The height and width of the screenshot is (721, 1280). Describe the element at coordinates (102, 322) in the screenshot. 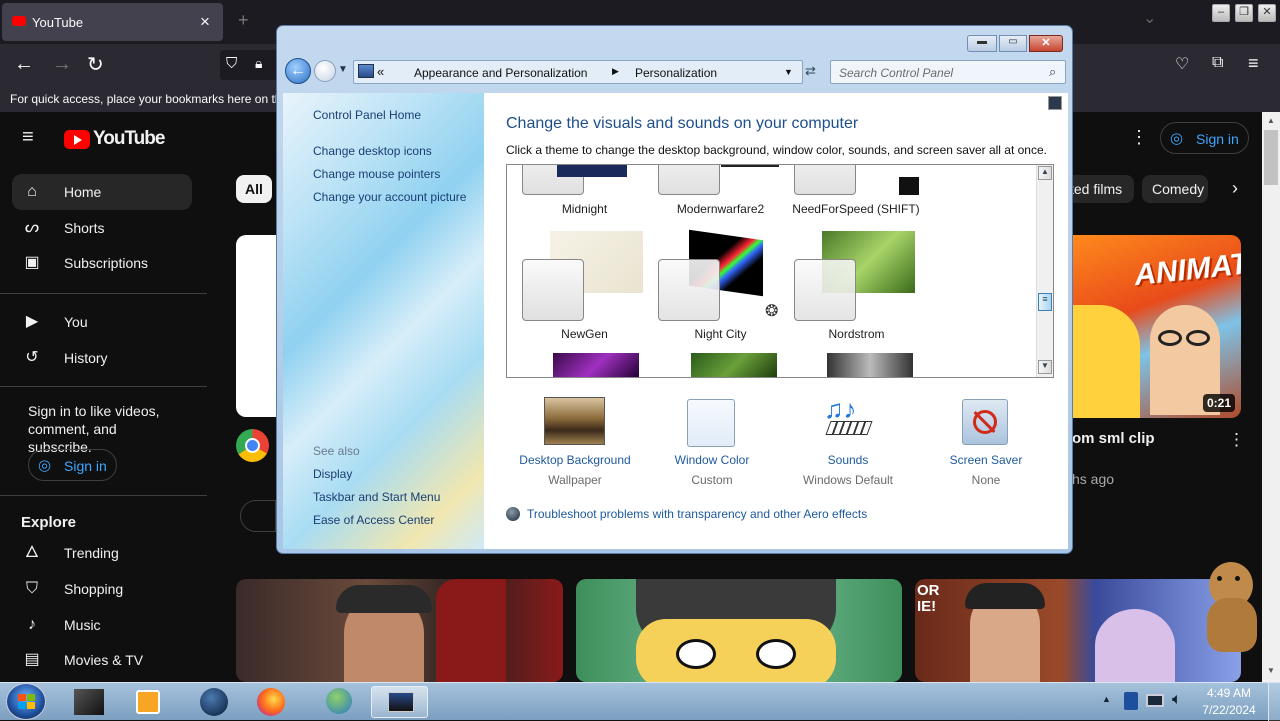

I see `sidebar-item-you: ▶ You` at that location.